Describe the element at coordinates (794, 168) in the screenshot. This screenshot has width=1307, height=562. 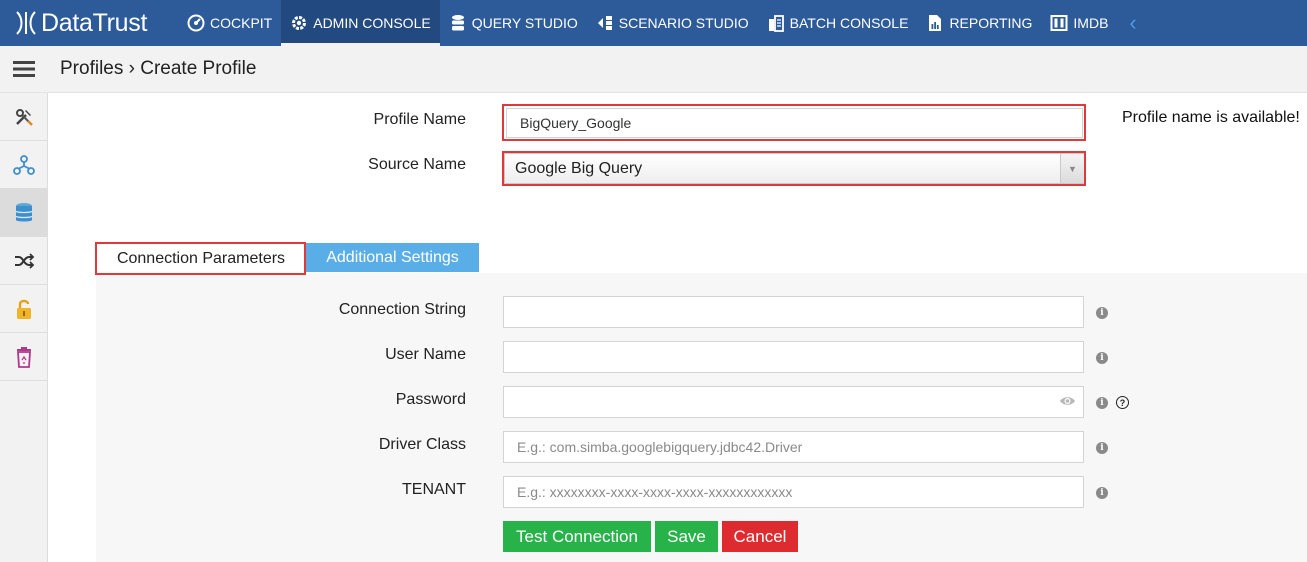
I see `source-name-highlight` at that location.